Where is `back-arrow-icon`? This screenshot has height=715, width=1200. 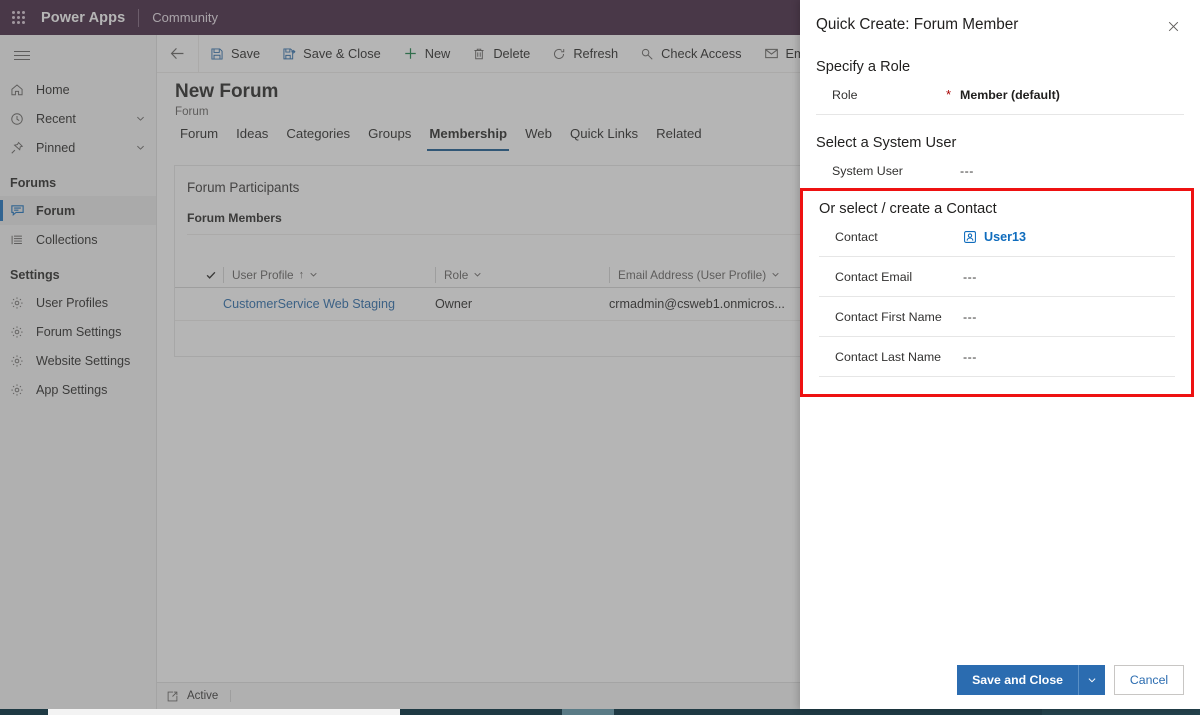 back-arrow-icon is located at coordinates (178, 53).